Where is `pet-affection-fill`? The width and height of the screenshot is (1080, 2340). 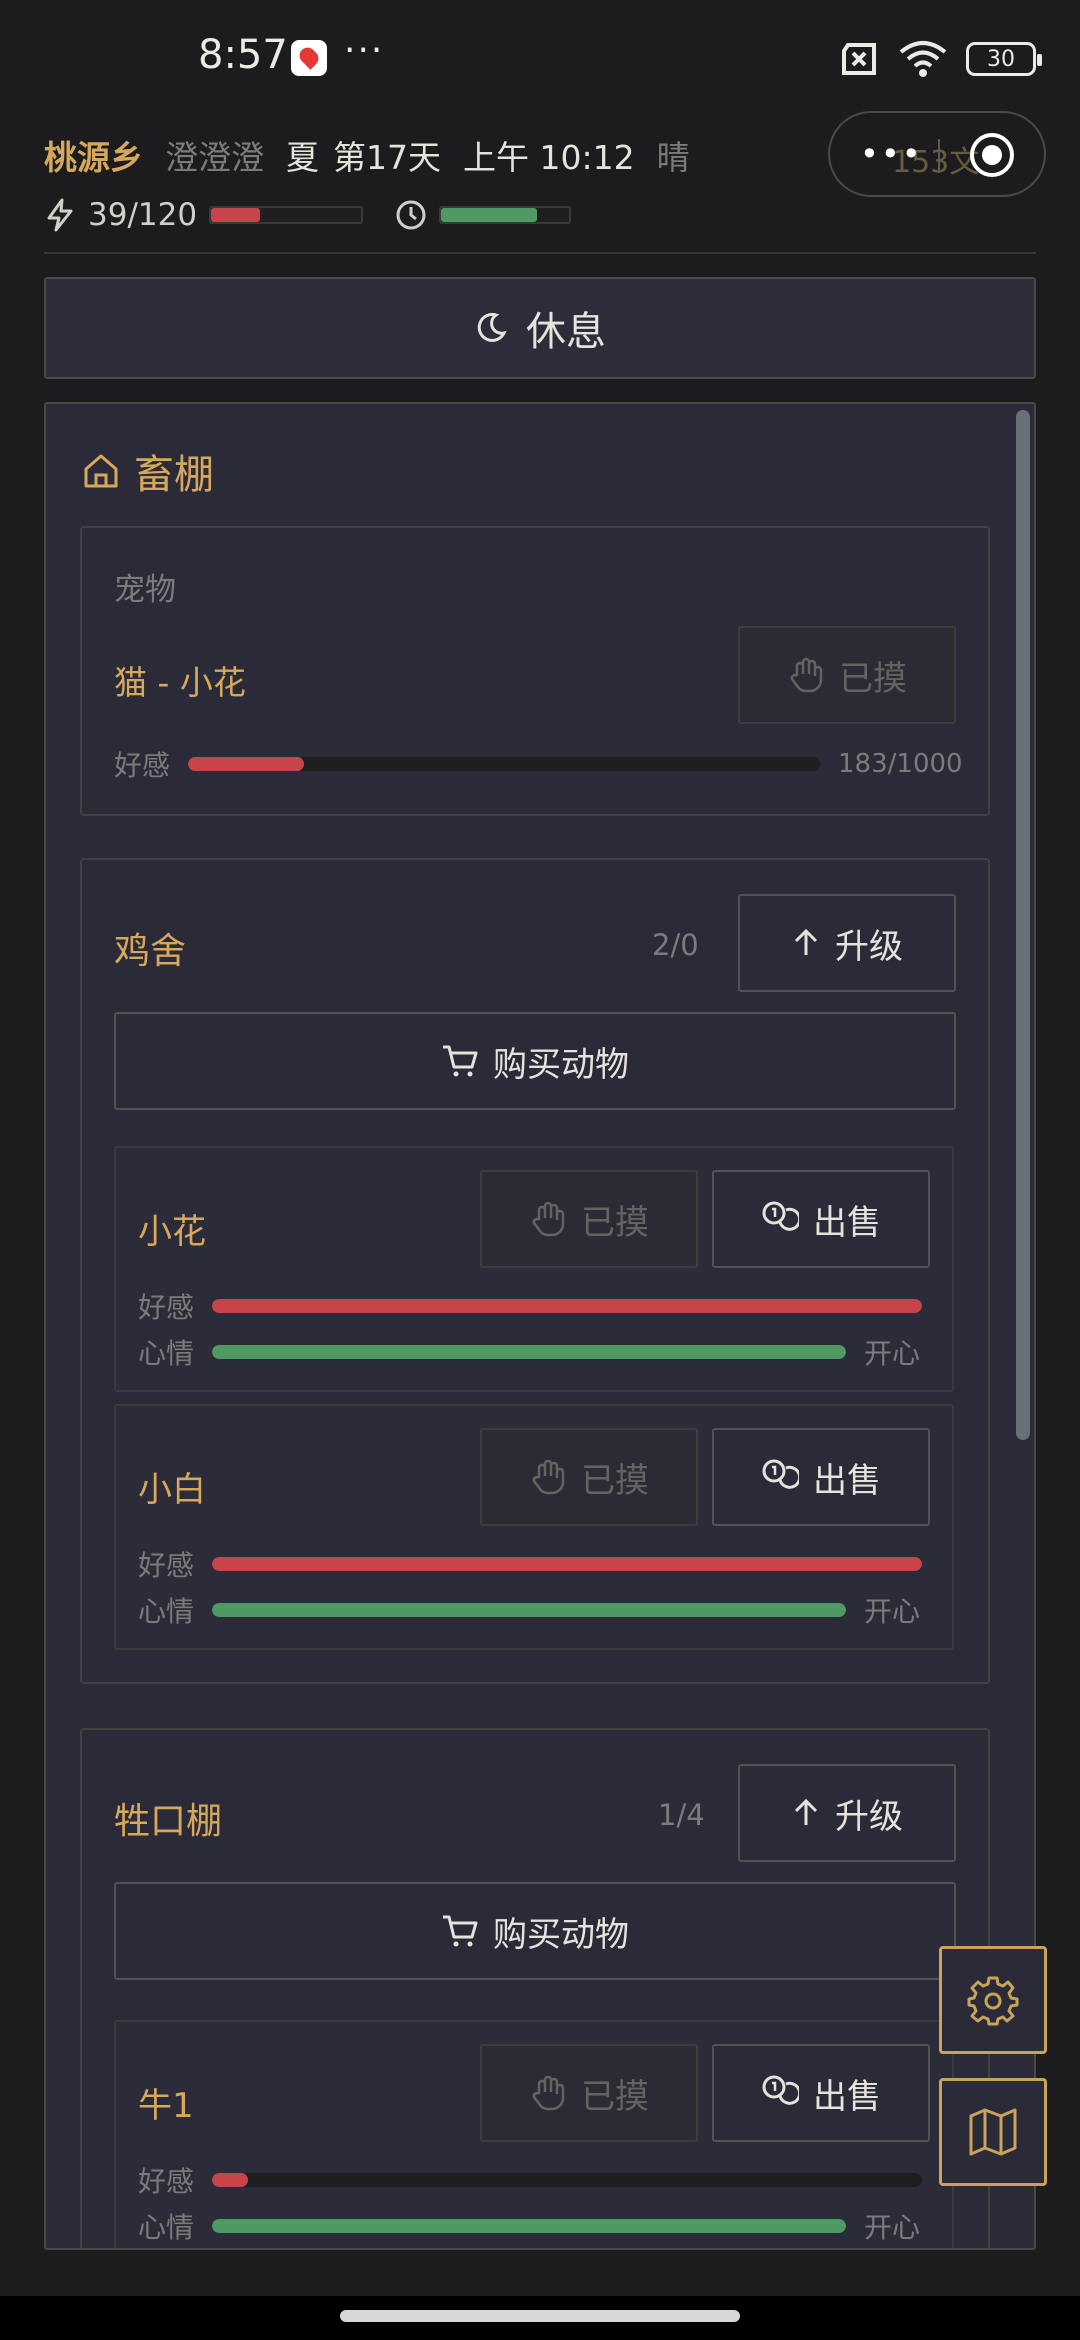 pet-affection-fill is located at coordinates (246, 764).